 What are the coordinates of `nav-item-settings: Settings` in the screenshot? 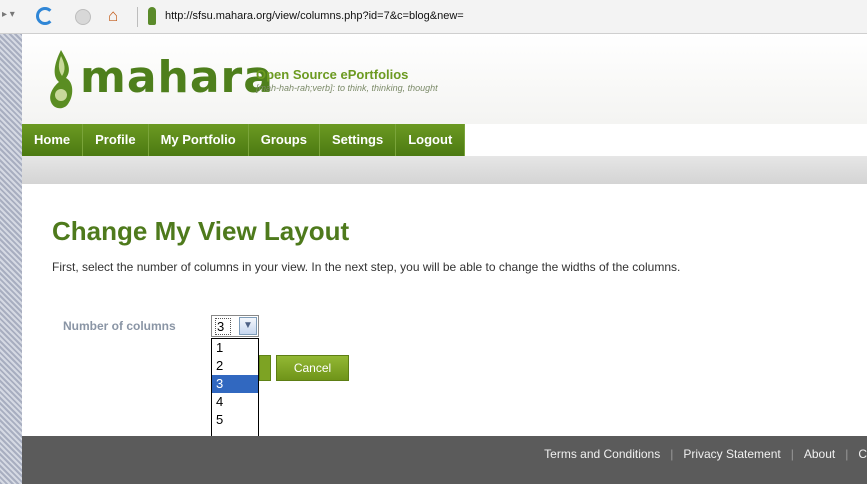 It's located at (358, 140).